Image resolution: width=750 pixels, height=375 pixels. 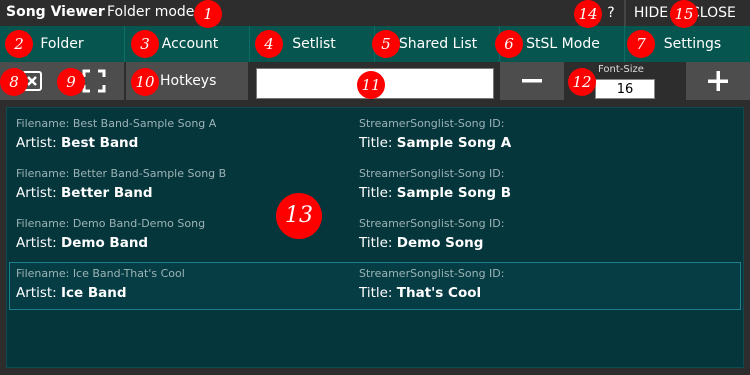 What do you see at coordinates (71, 293) in the screenshot?
I see `artist-text: Artist: Ice Band` at bounding box center [71, 293].